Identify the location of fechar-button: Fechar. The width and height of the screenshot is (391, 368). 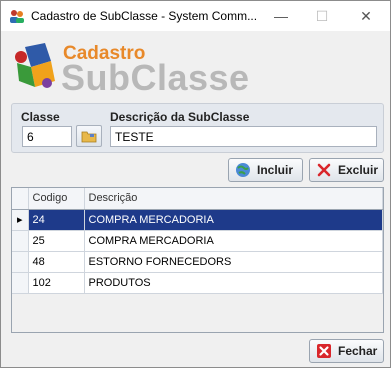
(346, 351).